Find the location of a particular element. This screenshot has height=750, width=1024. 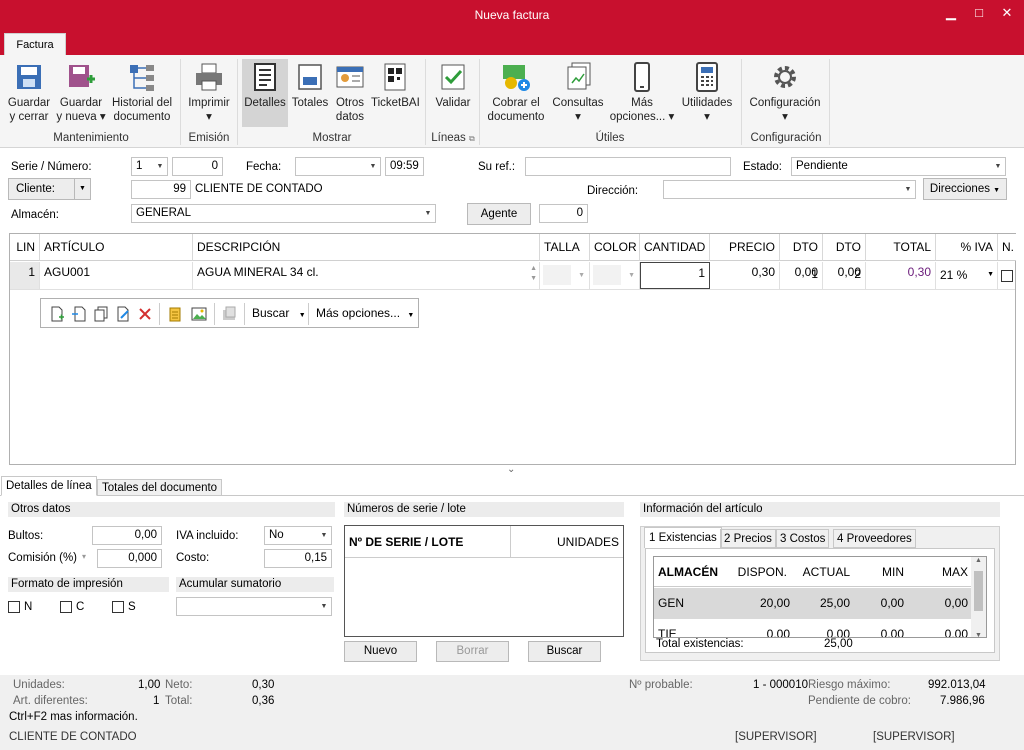

check-n is located at coordinates (14, 607).